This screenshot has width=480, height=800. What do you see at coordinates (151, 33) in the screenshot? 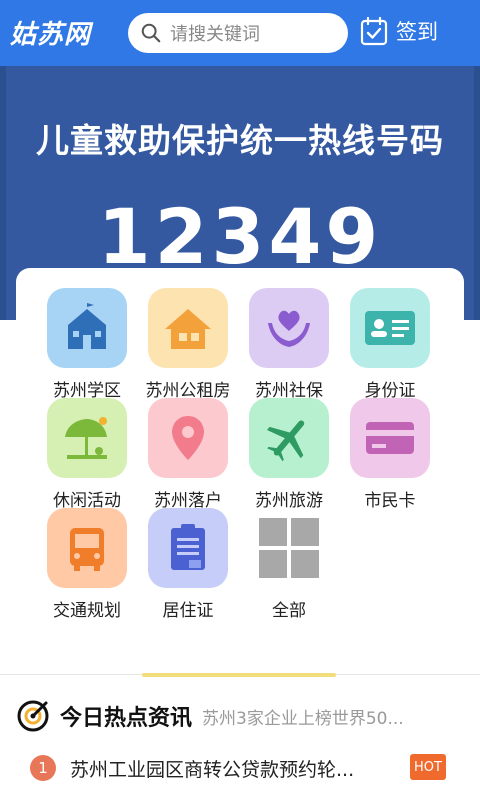
I see `search-icon` at bounding box center [151, 33].